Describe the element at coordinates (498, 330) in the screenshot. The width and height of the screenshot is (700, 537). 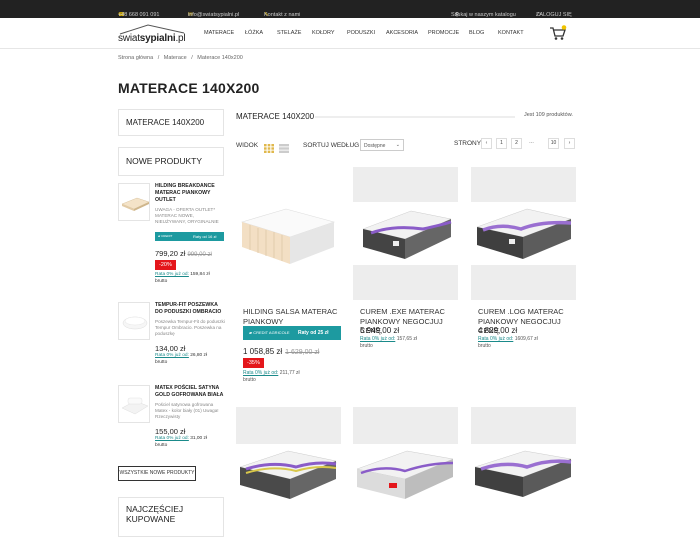
I see `product-price: 4 829,00 zł` at that location.